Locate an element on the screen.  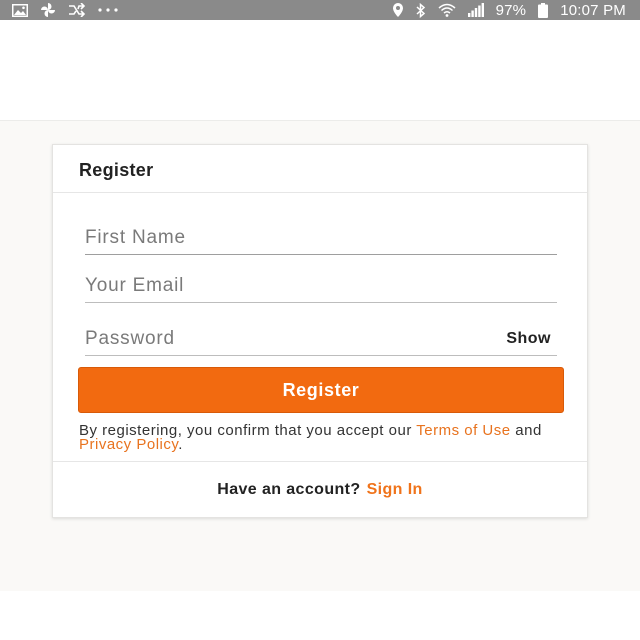
bottom-area is located at coordinates (320, 615).